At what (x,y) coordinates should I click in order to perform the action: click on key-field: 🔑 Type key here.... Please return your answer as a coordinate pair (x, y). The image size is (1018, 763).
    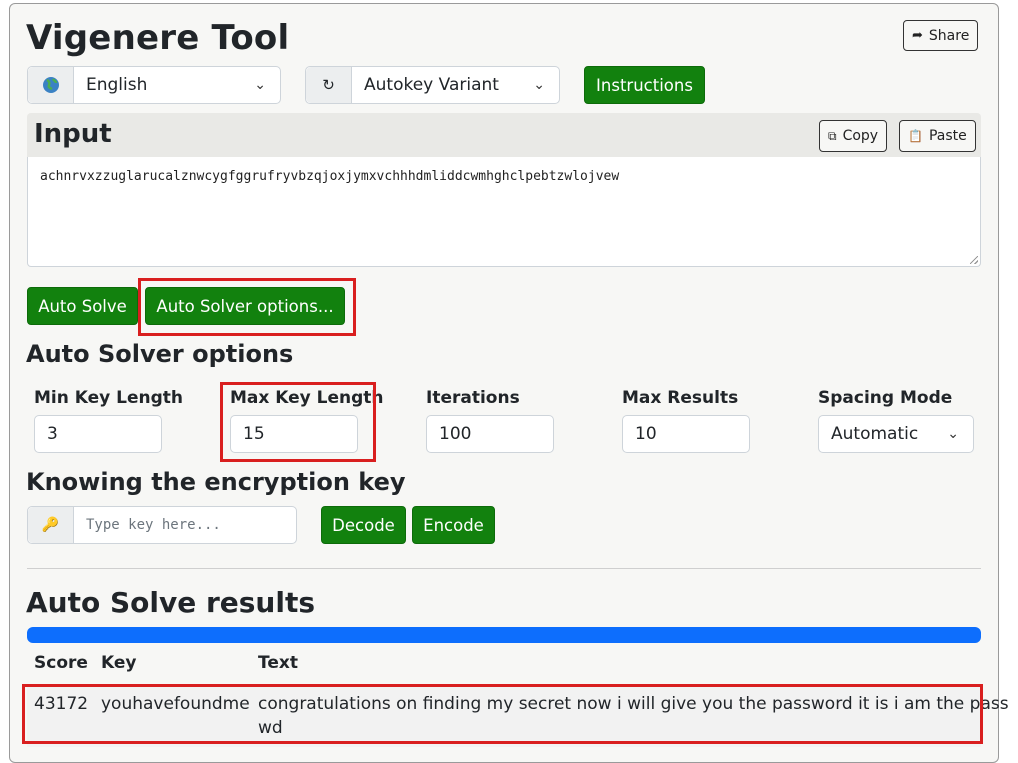
    Looking at the image, I should click on (162, 525).